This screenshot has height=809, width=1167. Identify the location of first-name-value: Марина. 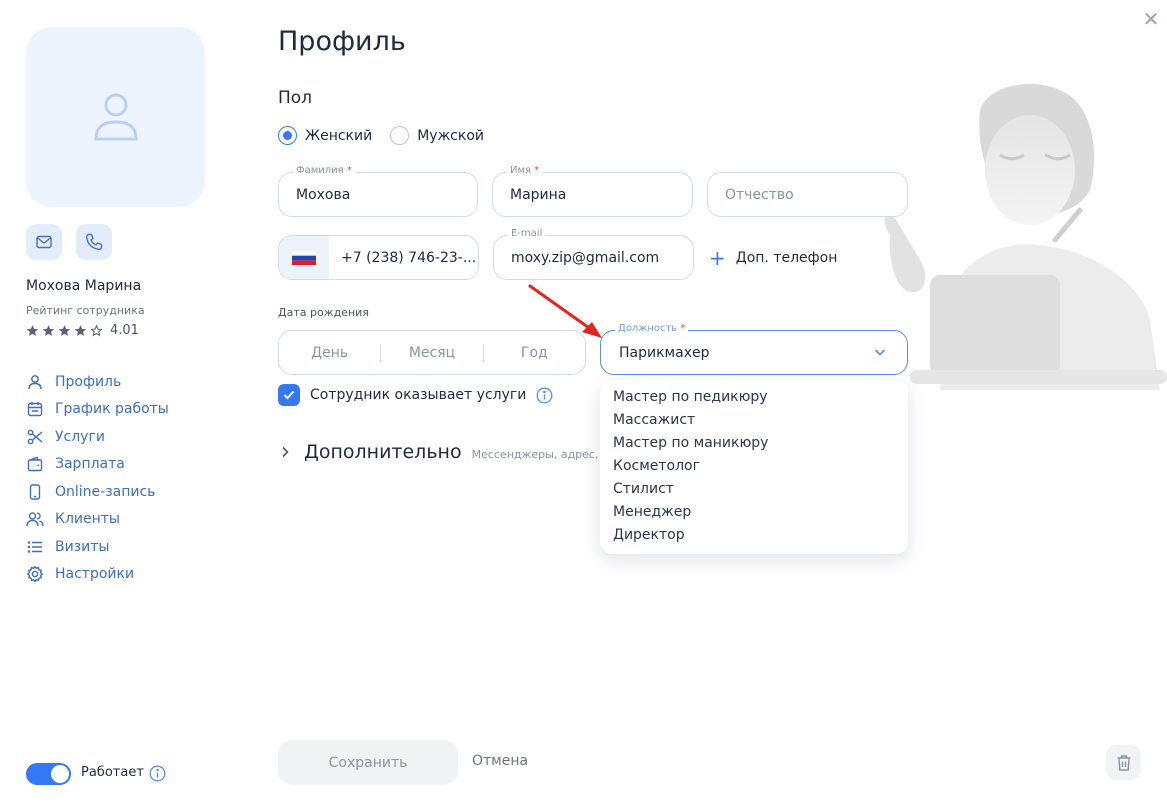
(538, 194).